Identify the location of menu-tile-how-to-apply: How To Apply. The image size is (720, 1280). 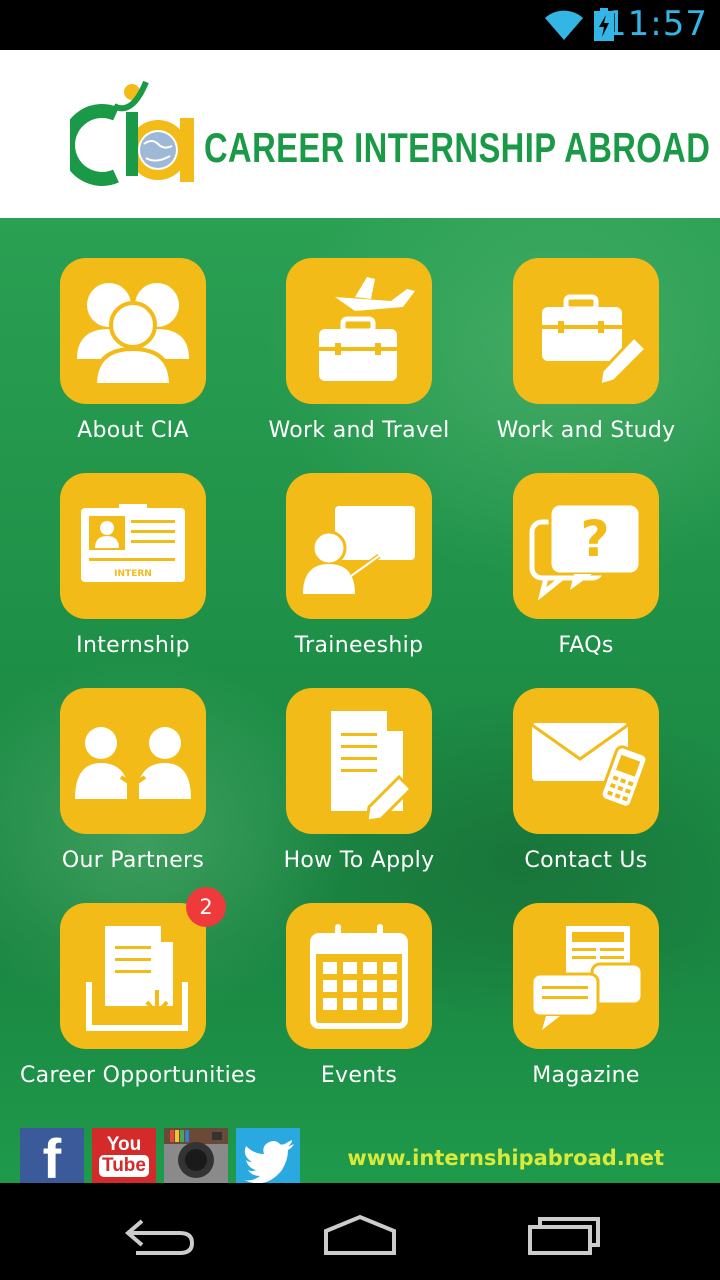
(359, 780).